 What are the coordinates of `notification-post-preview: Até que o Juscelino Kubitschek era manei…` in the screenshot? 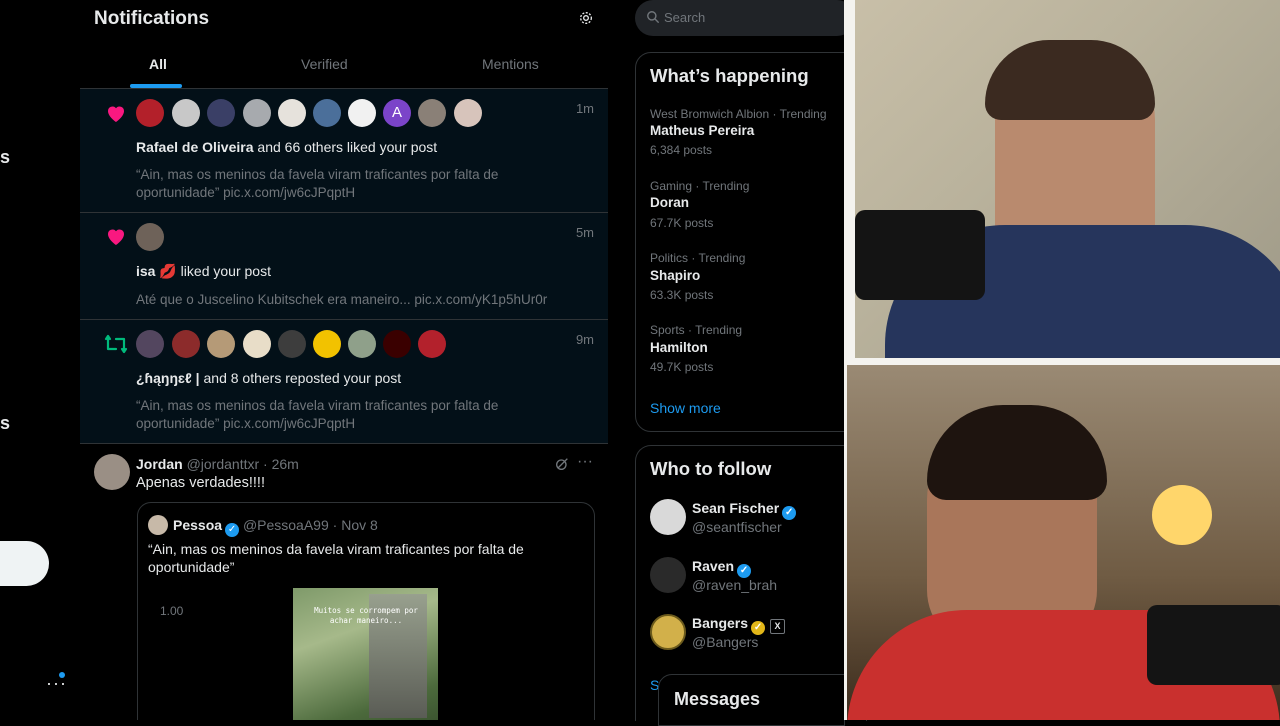 It's located at (366, 300).